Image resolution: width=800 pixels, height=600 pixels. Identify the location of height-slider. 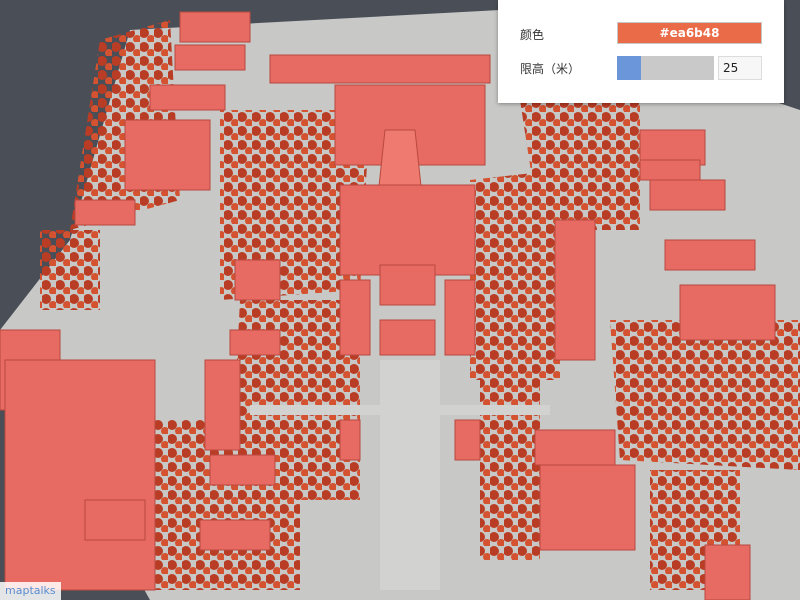
(665, 68).